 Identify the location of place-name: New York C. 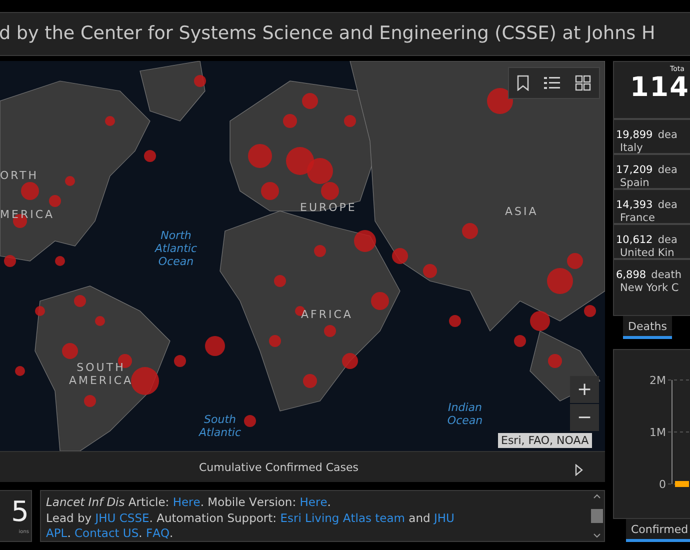
(649, 288).